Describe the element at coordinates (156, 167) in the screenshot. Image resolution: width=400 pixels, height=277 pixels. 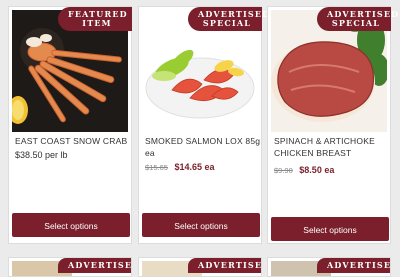
I see `price-original: $15.65` at that location.